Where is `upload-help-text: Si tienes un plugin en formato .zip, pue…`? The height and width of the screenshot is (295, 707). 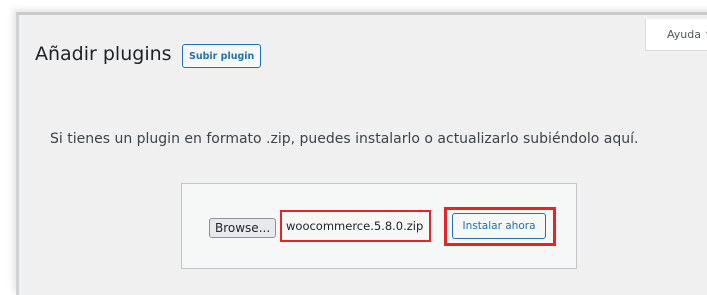 upload-help-text: Si tienes un plugin en formato .zip, pue… is located at coordinates (344, 139).